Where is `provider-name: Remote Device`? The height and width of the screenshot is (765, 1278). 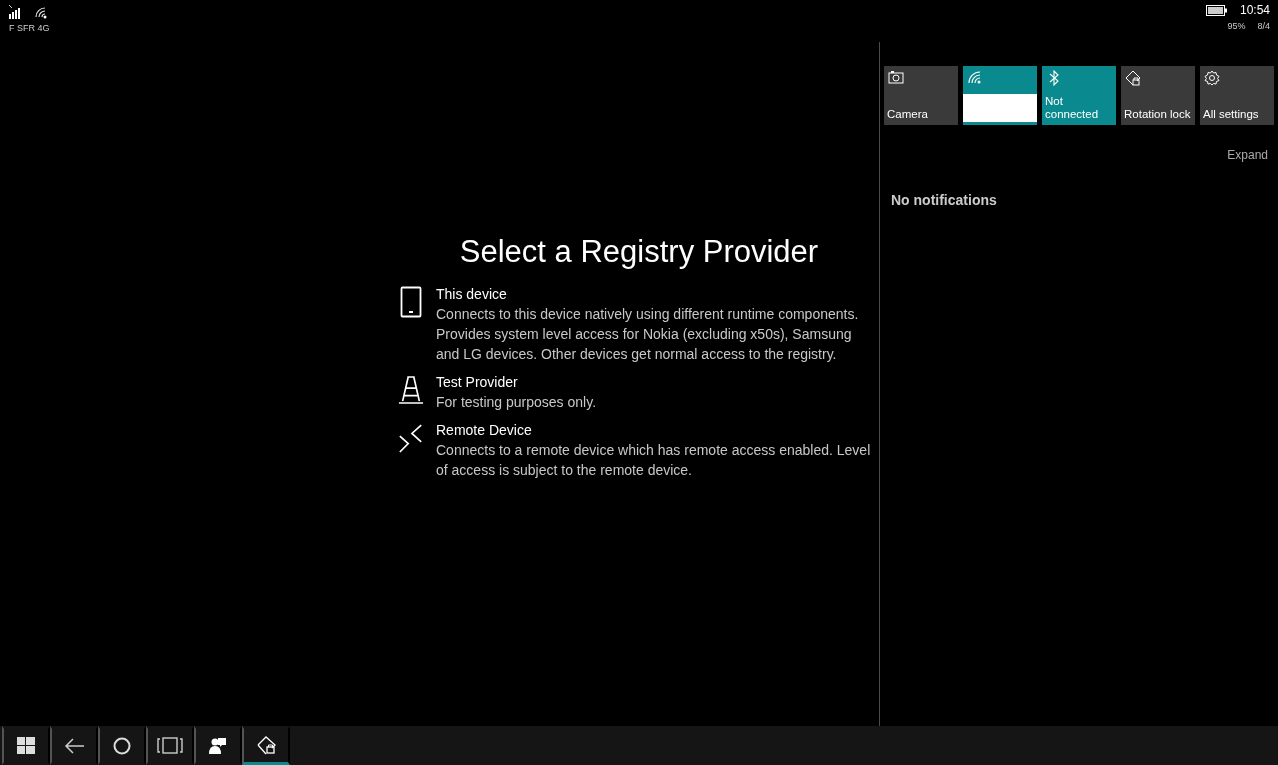 provider-name: Remote Device is located at coordinates (656, 430).